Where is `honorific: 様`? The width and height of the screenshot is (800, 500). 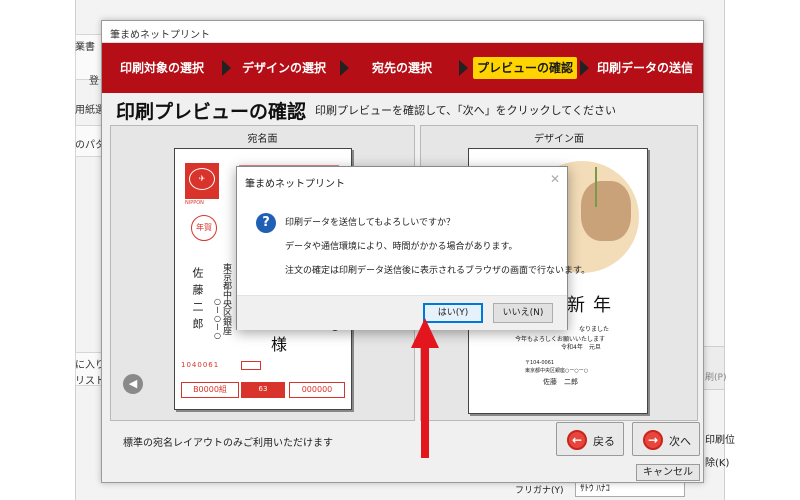 honorific: 様 is located at coordinates (279, 344).